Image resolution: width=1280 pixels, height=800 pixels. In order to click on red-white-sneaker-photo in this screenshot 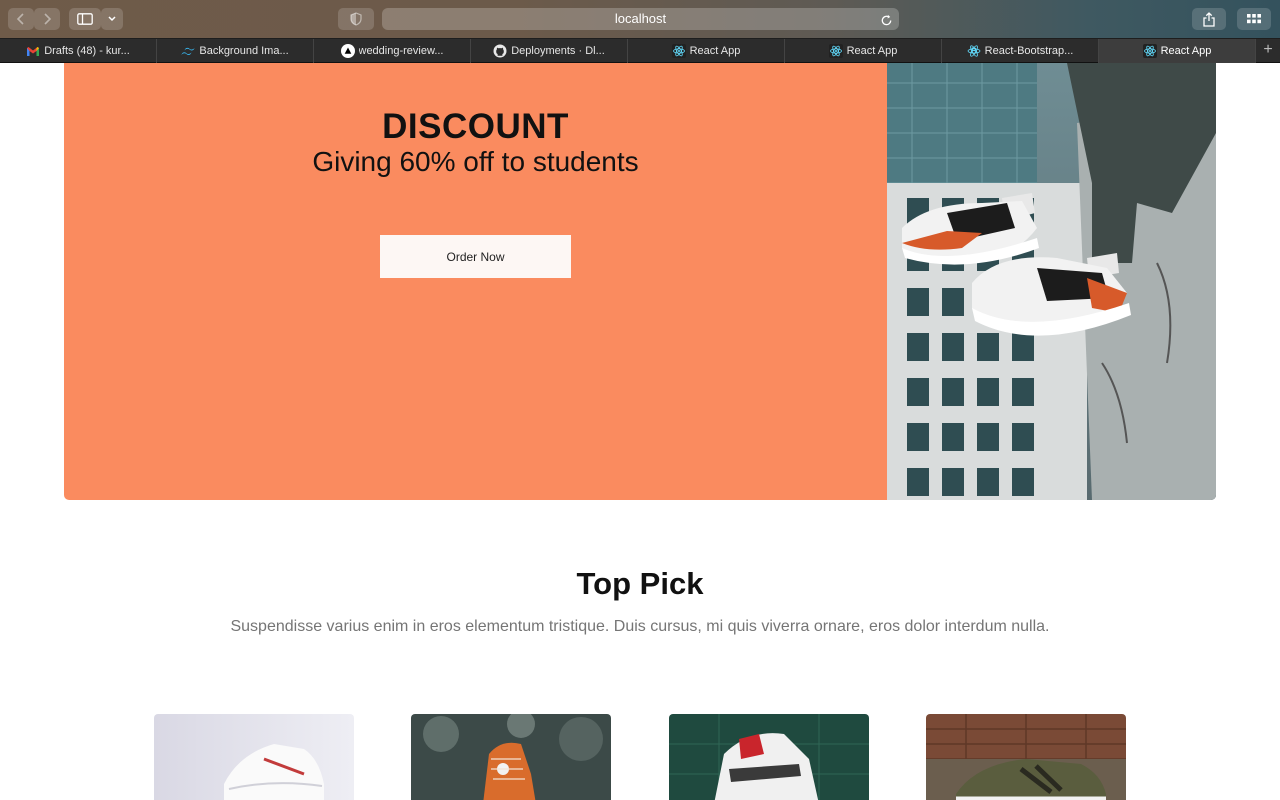, I will do `click(769, 757)`.